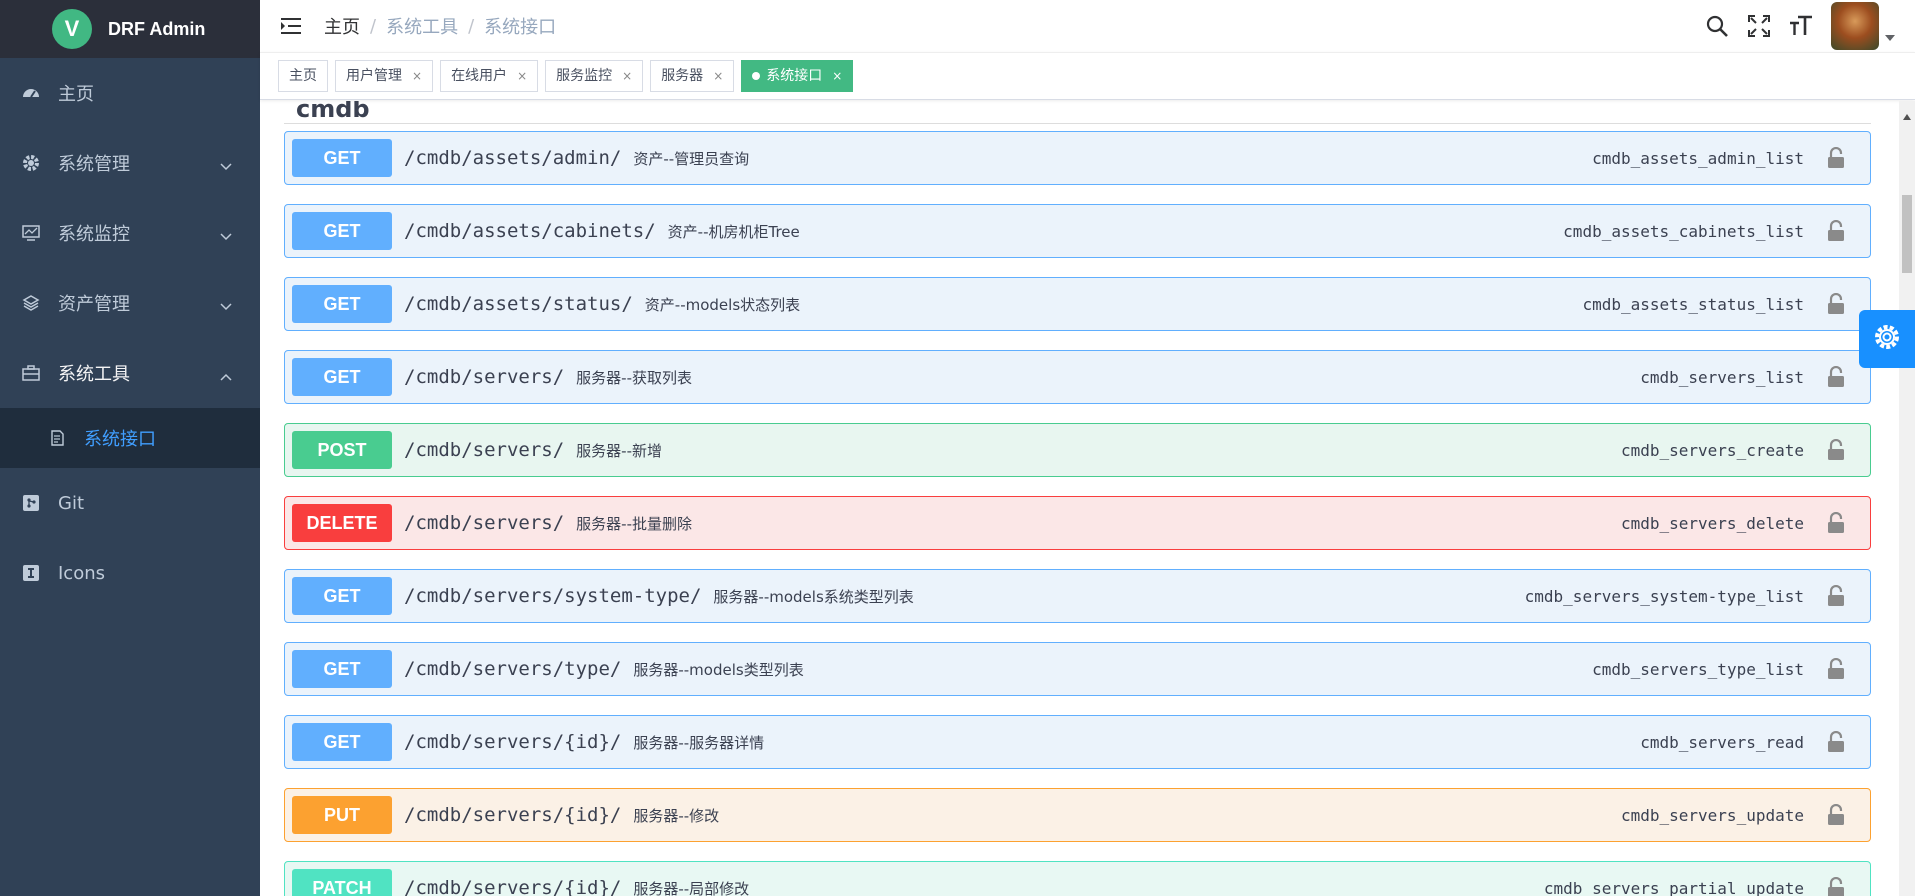 The height and width of the screenshot is (896, 1915). What do you see at coordinates (226, 165) in the screenshot?
I see `chevron-down-icon` at bounding box center [226, 165].